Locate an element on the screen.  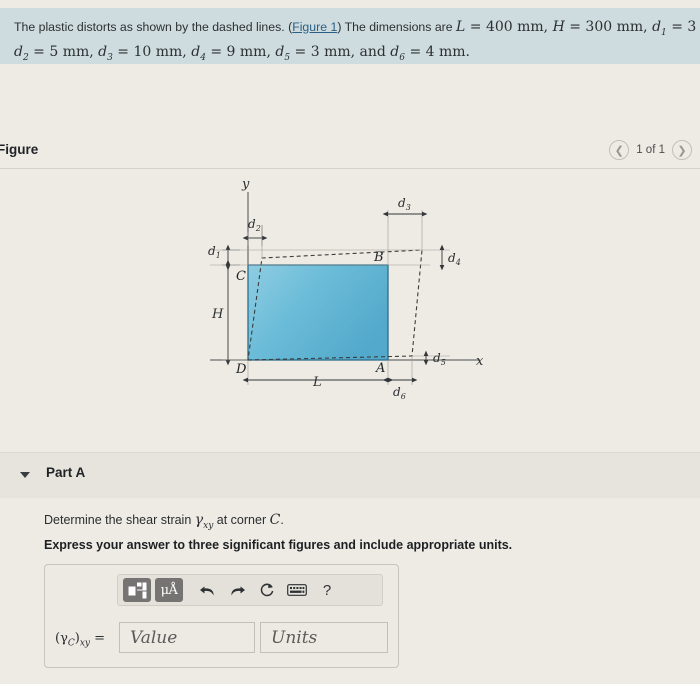
reset-circle-icon is located at coordinates (267, 590).